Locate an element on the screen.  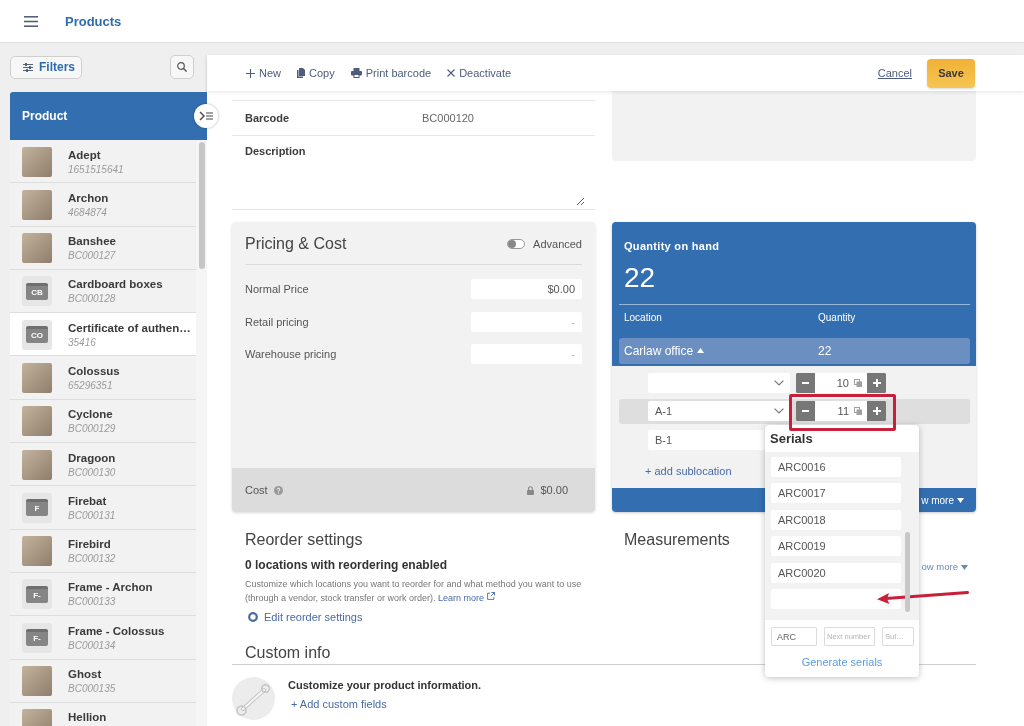
toggle-switch is located at coordinates (516, 244).